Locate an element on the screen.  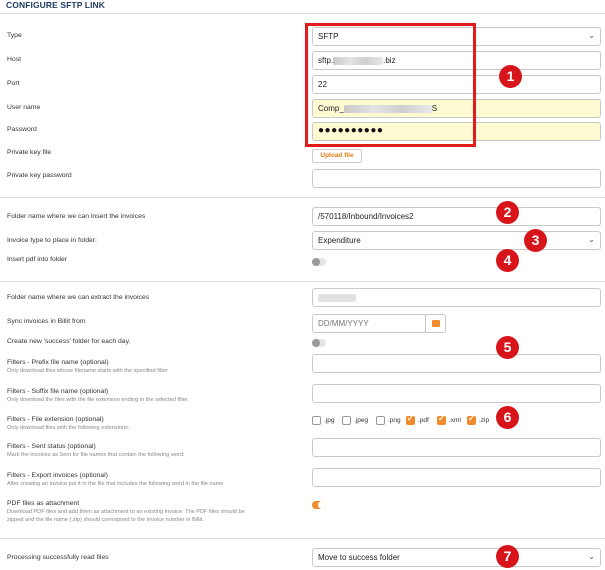
private-key-file-label: Private key file is located at coordinates (29, 152).